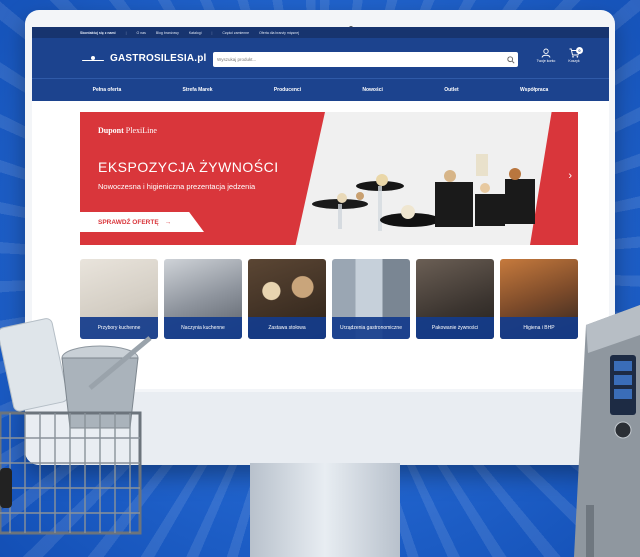  What do you see at coordinates (167, 33) in the screenshot?
I see `topbar-blog-link: Blog branżowy` at bounding box center [167, 33].